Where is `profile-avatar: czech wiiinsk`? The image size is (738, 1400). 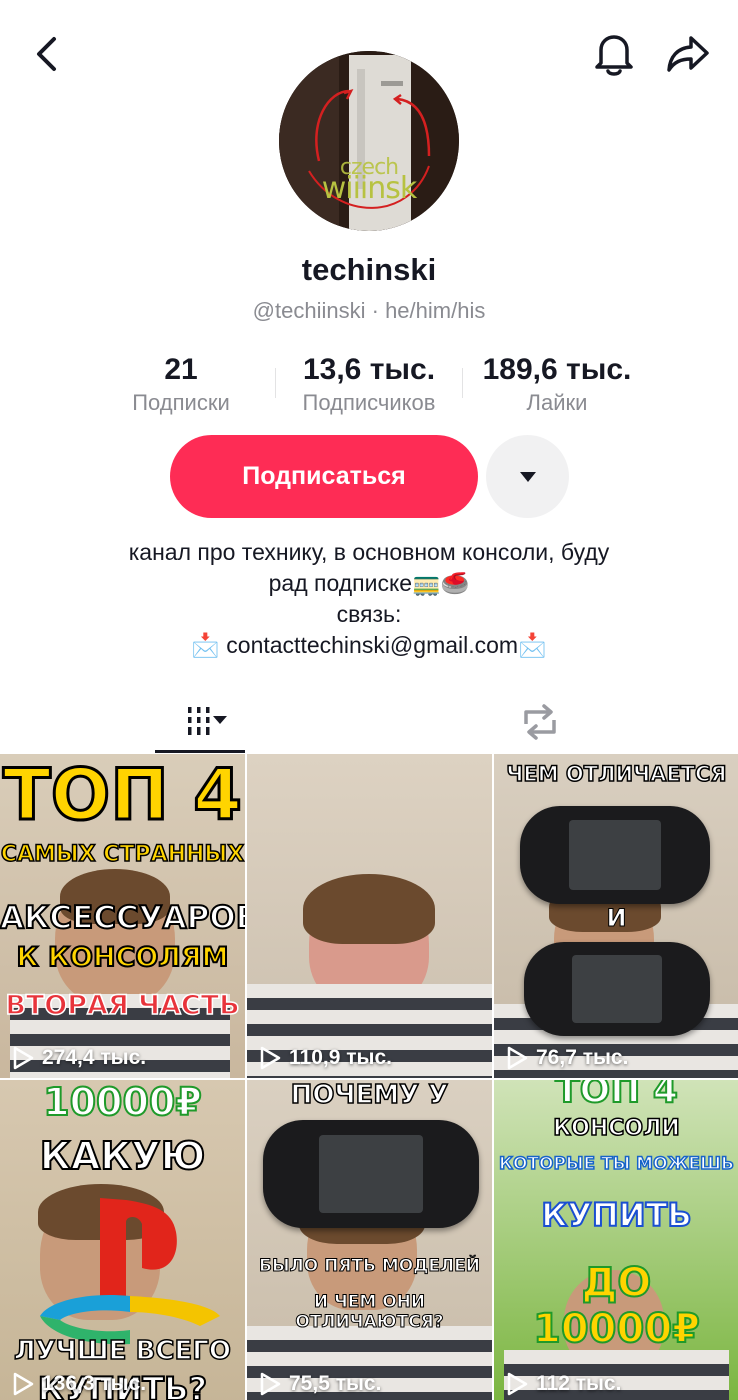 profile-avatar: czech wiiinsk is located at coordinates (369, 141).